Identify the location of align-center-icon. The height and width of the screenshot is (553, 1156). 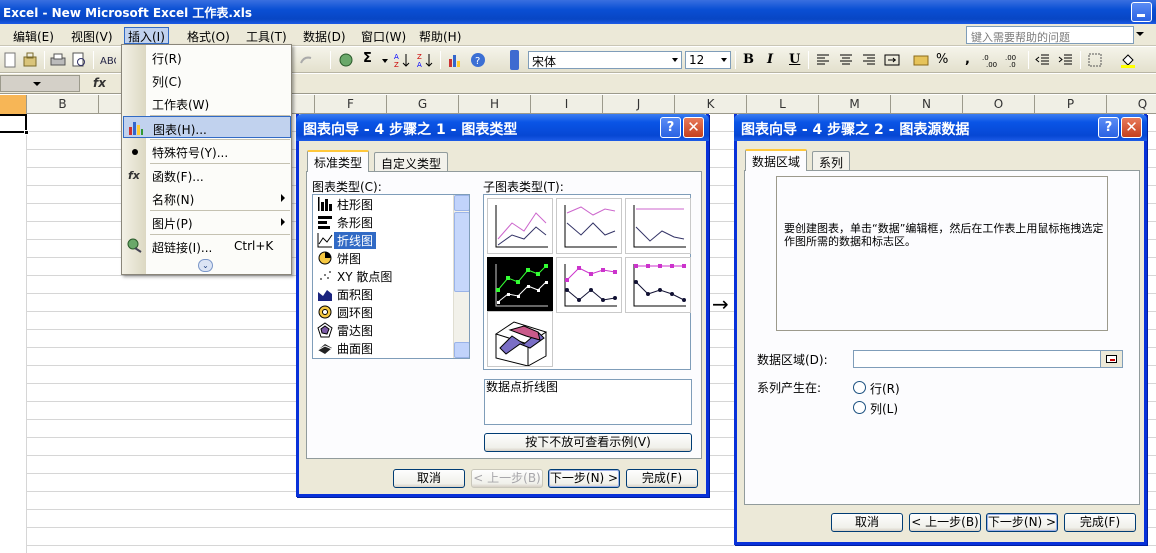
(846, 60).